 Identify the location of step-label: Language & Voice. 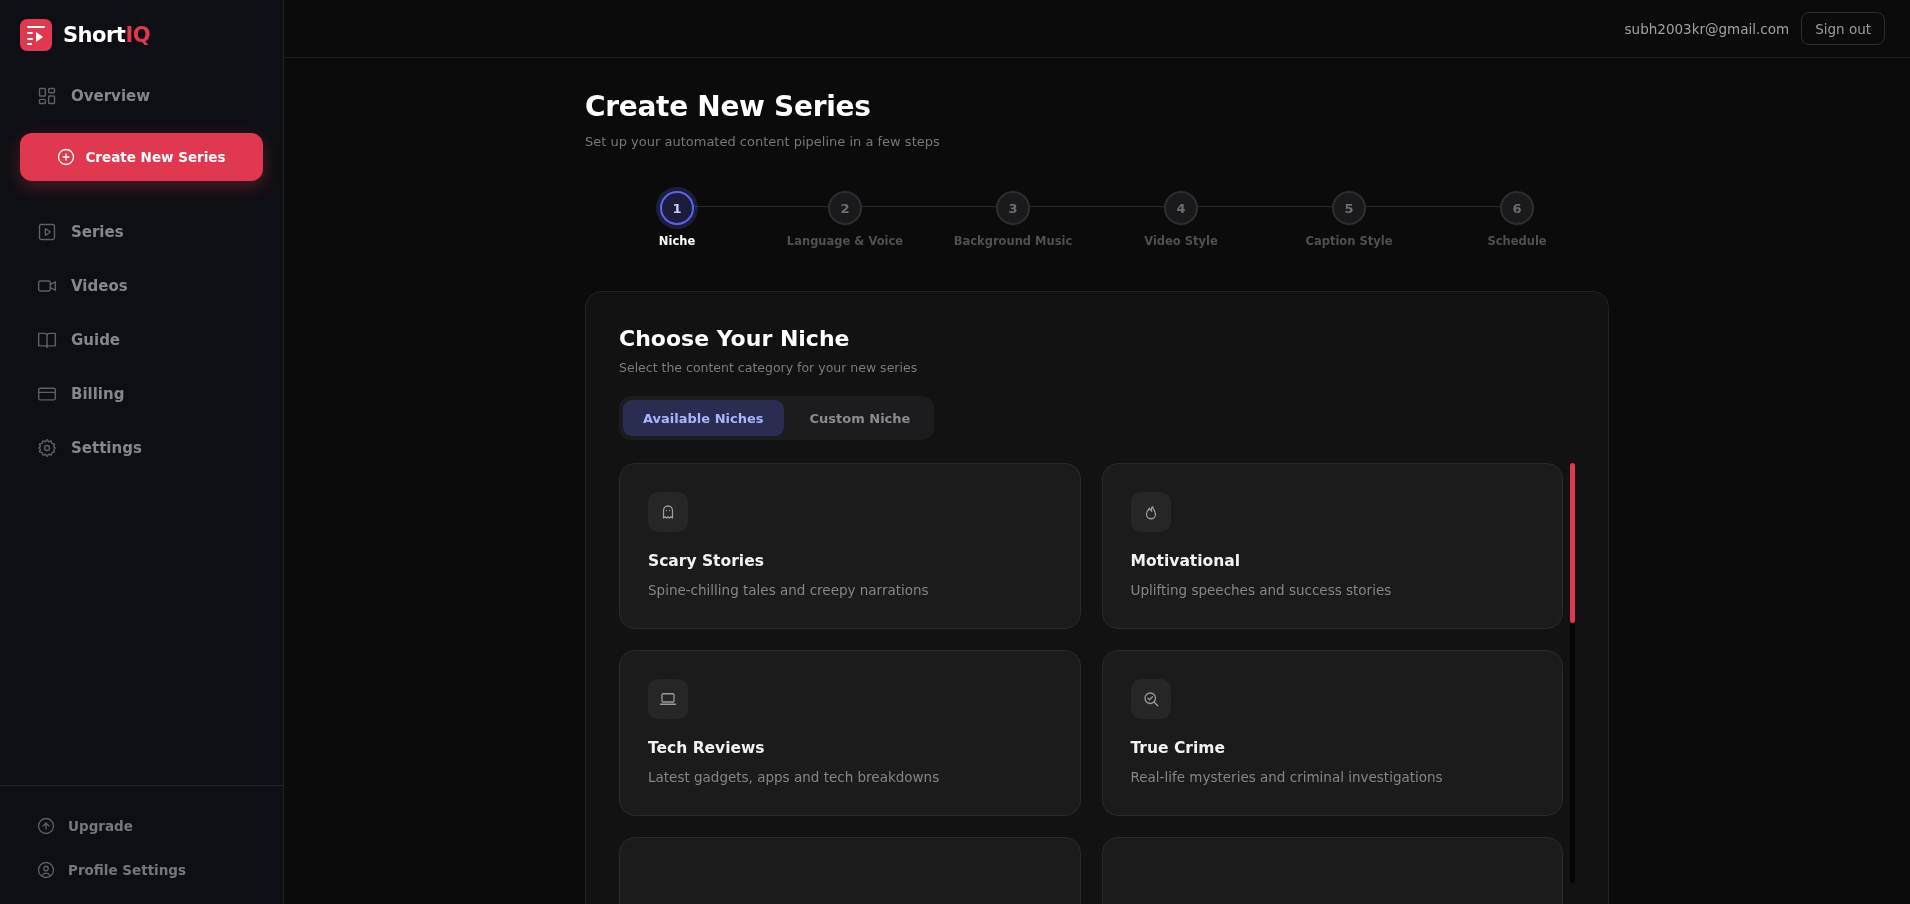
(845, 241).